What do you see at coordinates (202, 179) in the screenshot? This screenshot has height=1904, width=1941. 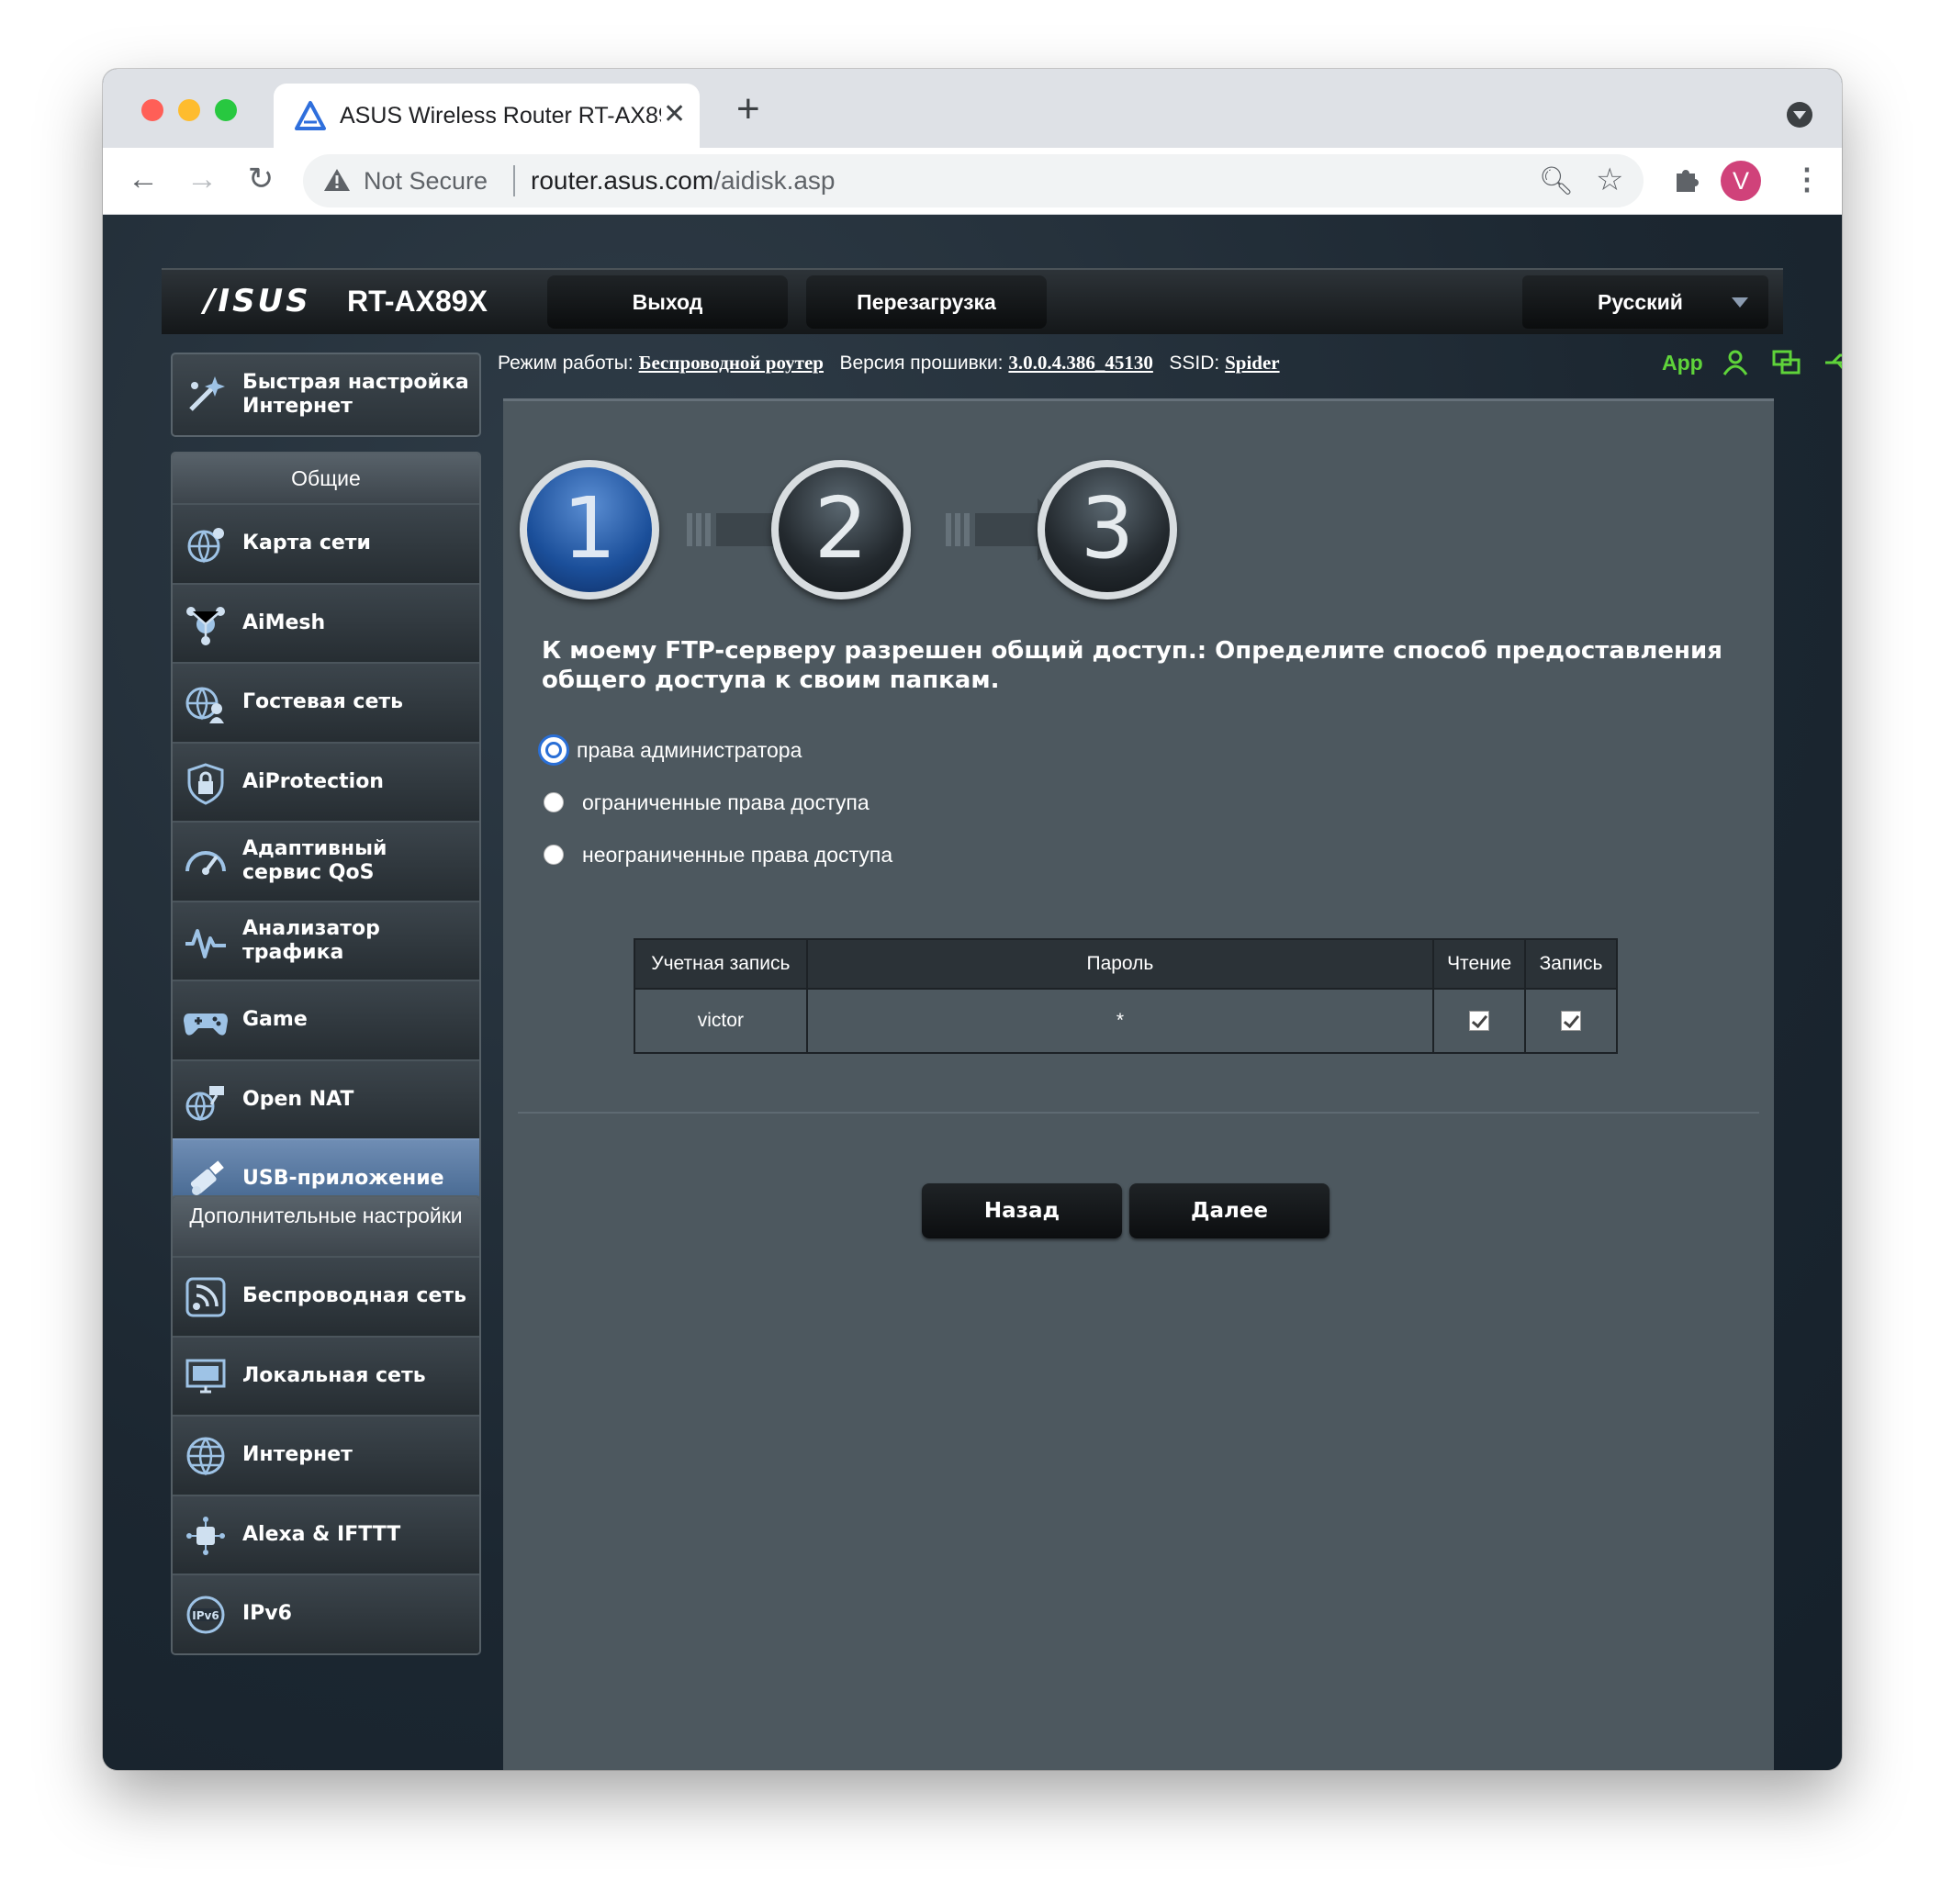 I see `forward-arrow-icon: →` at bounding box center [202, 179].